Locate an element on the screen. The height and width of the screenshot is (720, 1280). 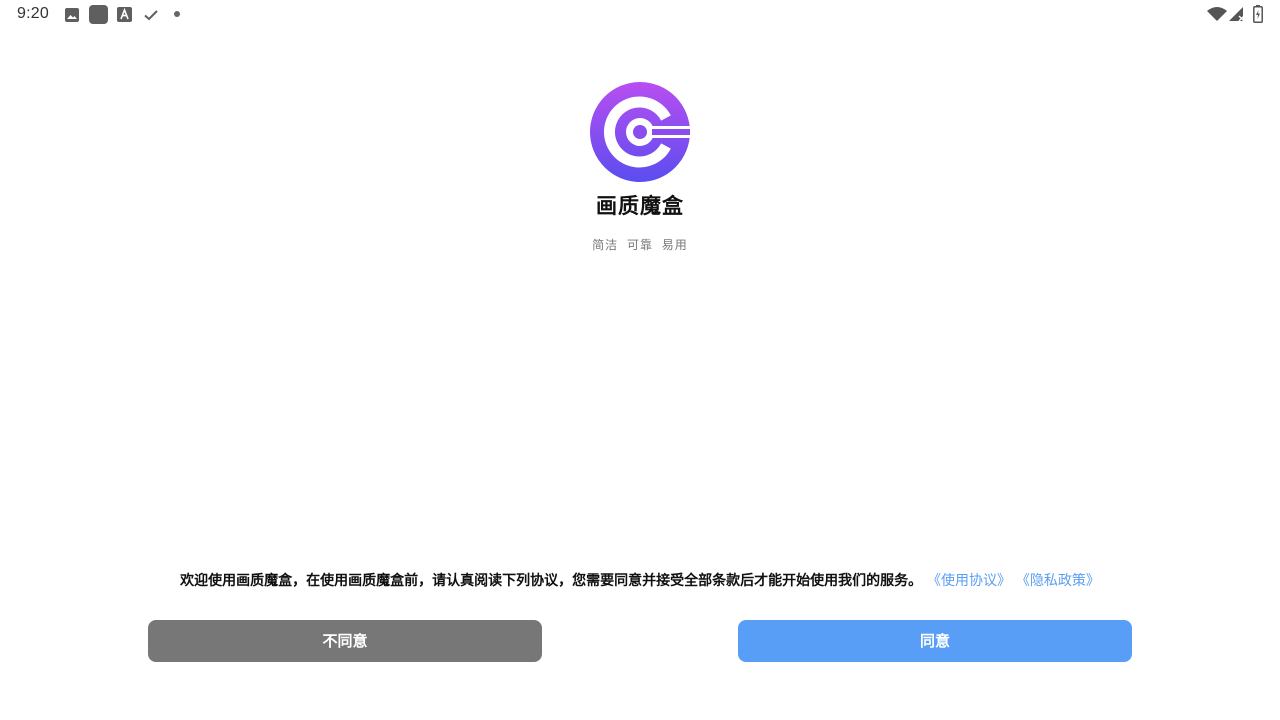
font-a-icon is located at coordinates (124, 14).